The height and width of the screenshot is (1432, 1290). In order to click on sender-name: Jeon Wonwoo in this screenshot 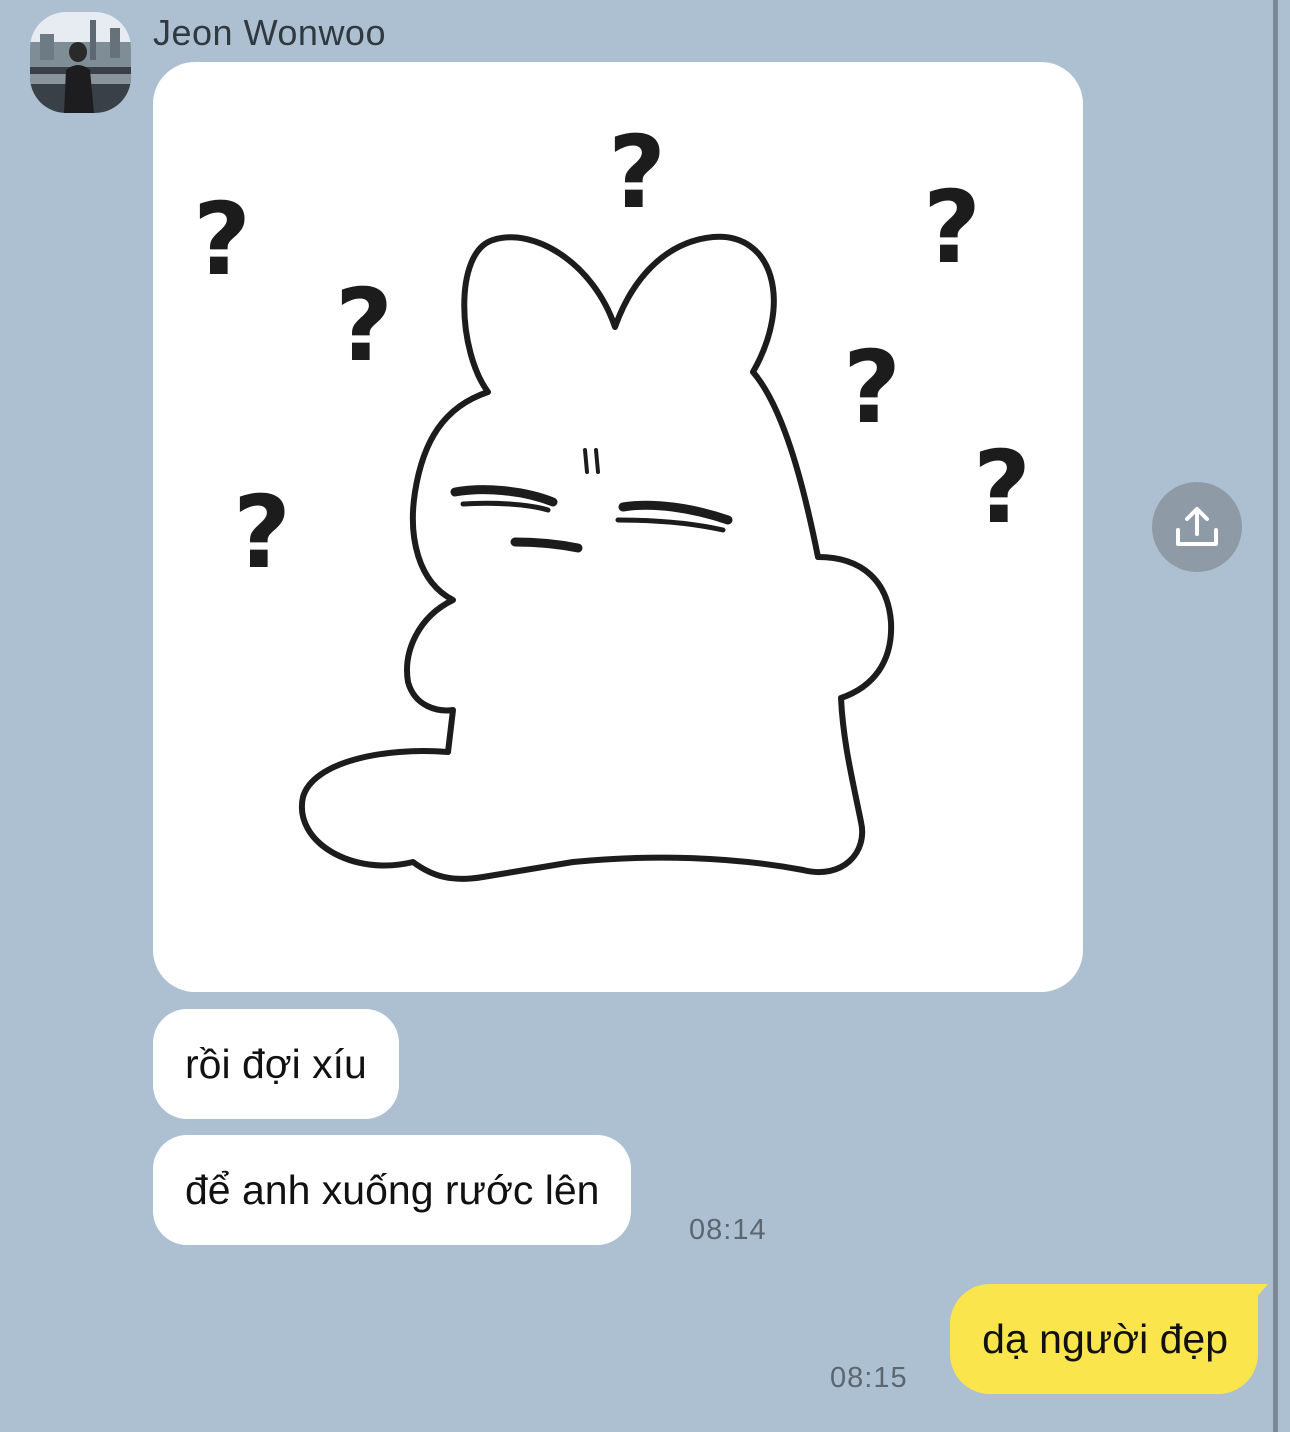, I will do `click(269, 32)`.